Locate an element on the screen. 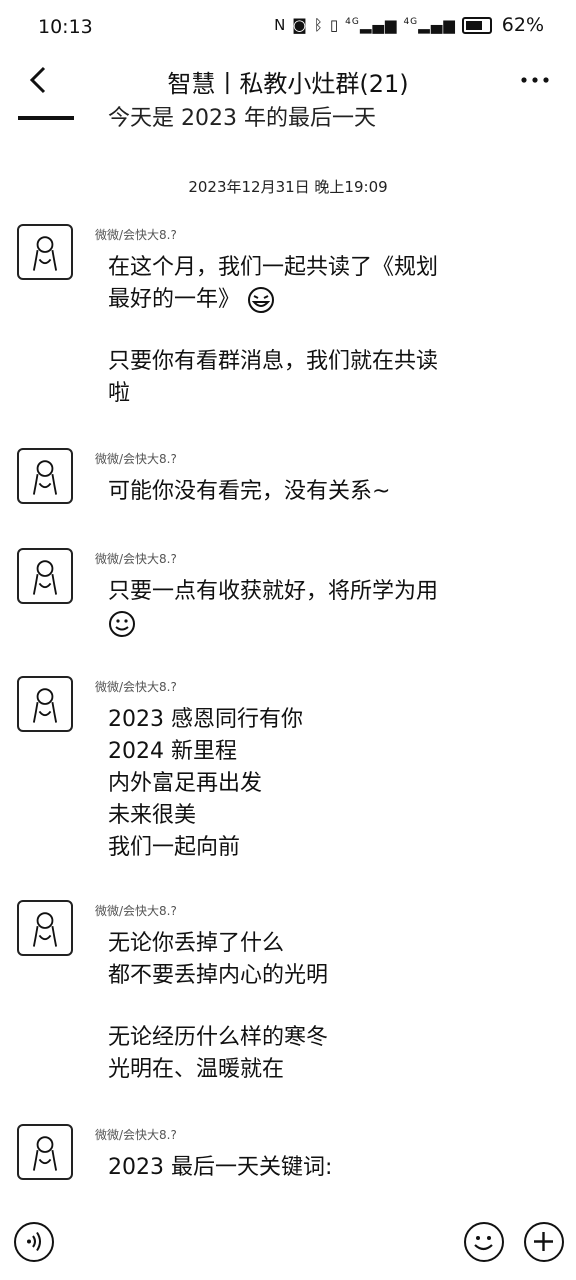 The height and width of the screenshot is (1280, 576). status-icons: N ◙ ᛒ ▯ 4G▂▄▆ 4G▂▄▆ 62% is located at coordinates (409, 25).